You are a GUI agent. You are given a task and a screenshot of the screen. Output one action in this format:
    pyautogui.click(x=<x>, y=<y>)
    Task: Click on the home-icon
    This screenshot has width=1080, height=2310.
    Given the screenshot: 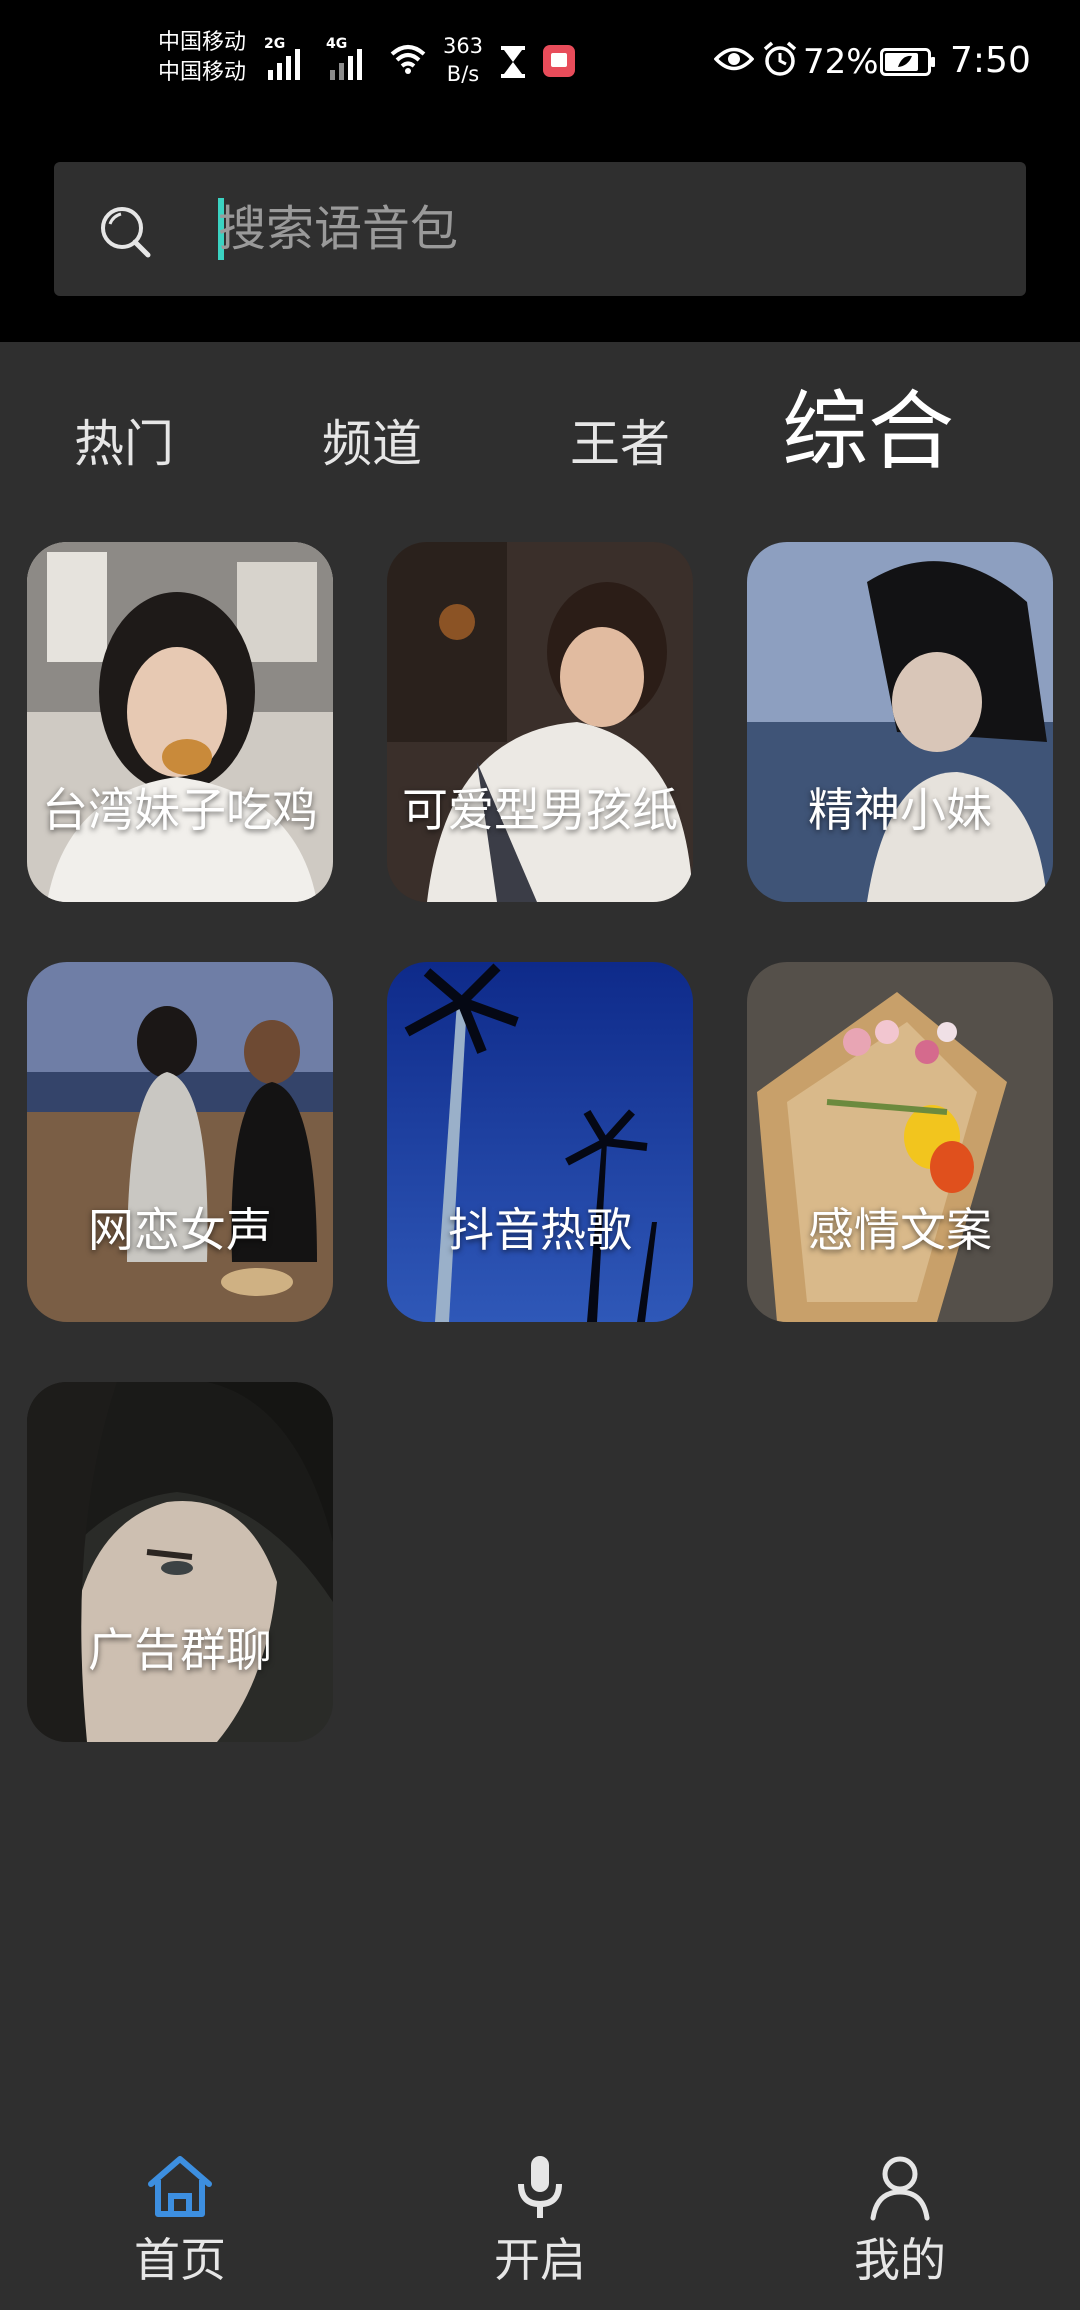 What is the action you would take?
    pyautogui.click(x=180, y=2186)
    